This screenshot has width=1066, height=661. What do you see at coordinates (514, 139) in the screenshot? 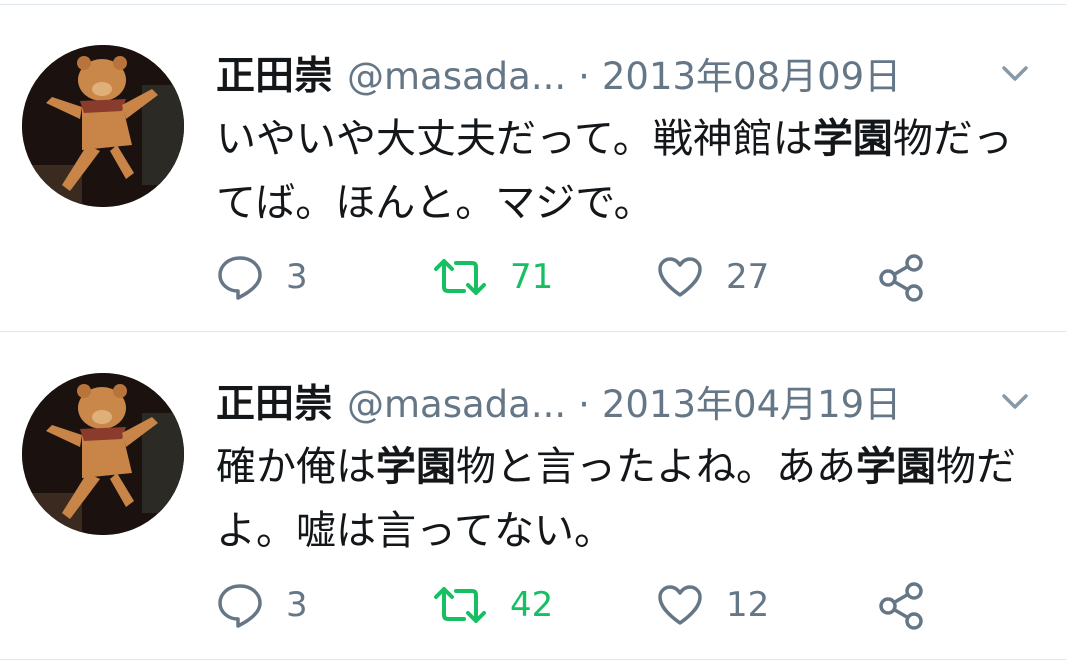
I see `tweet-text-part: いやいや大丈夫だって。戦神館は` at bounding box center [514, 139].